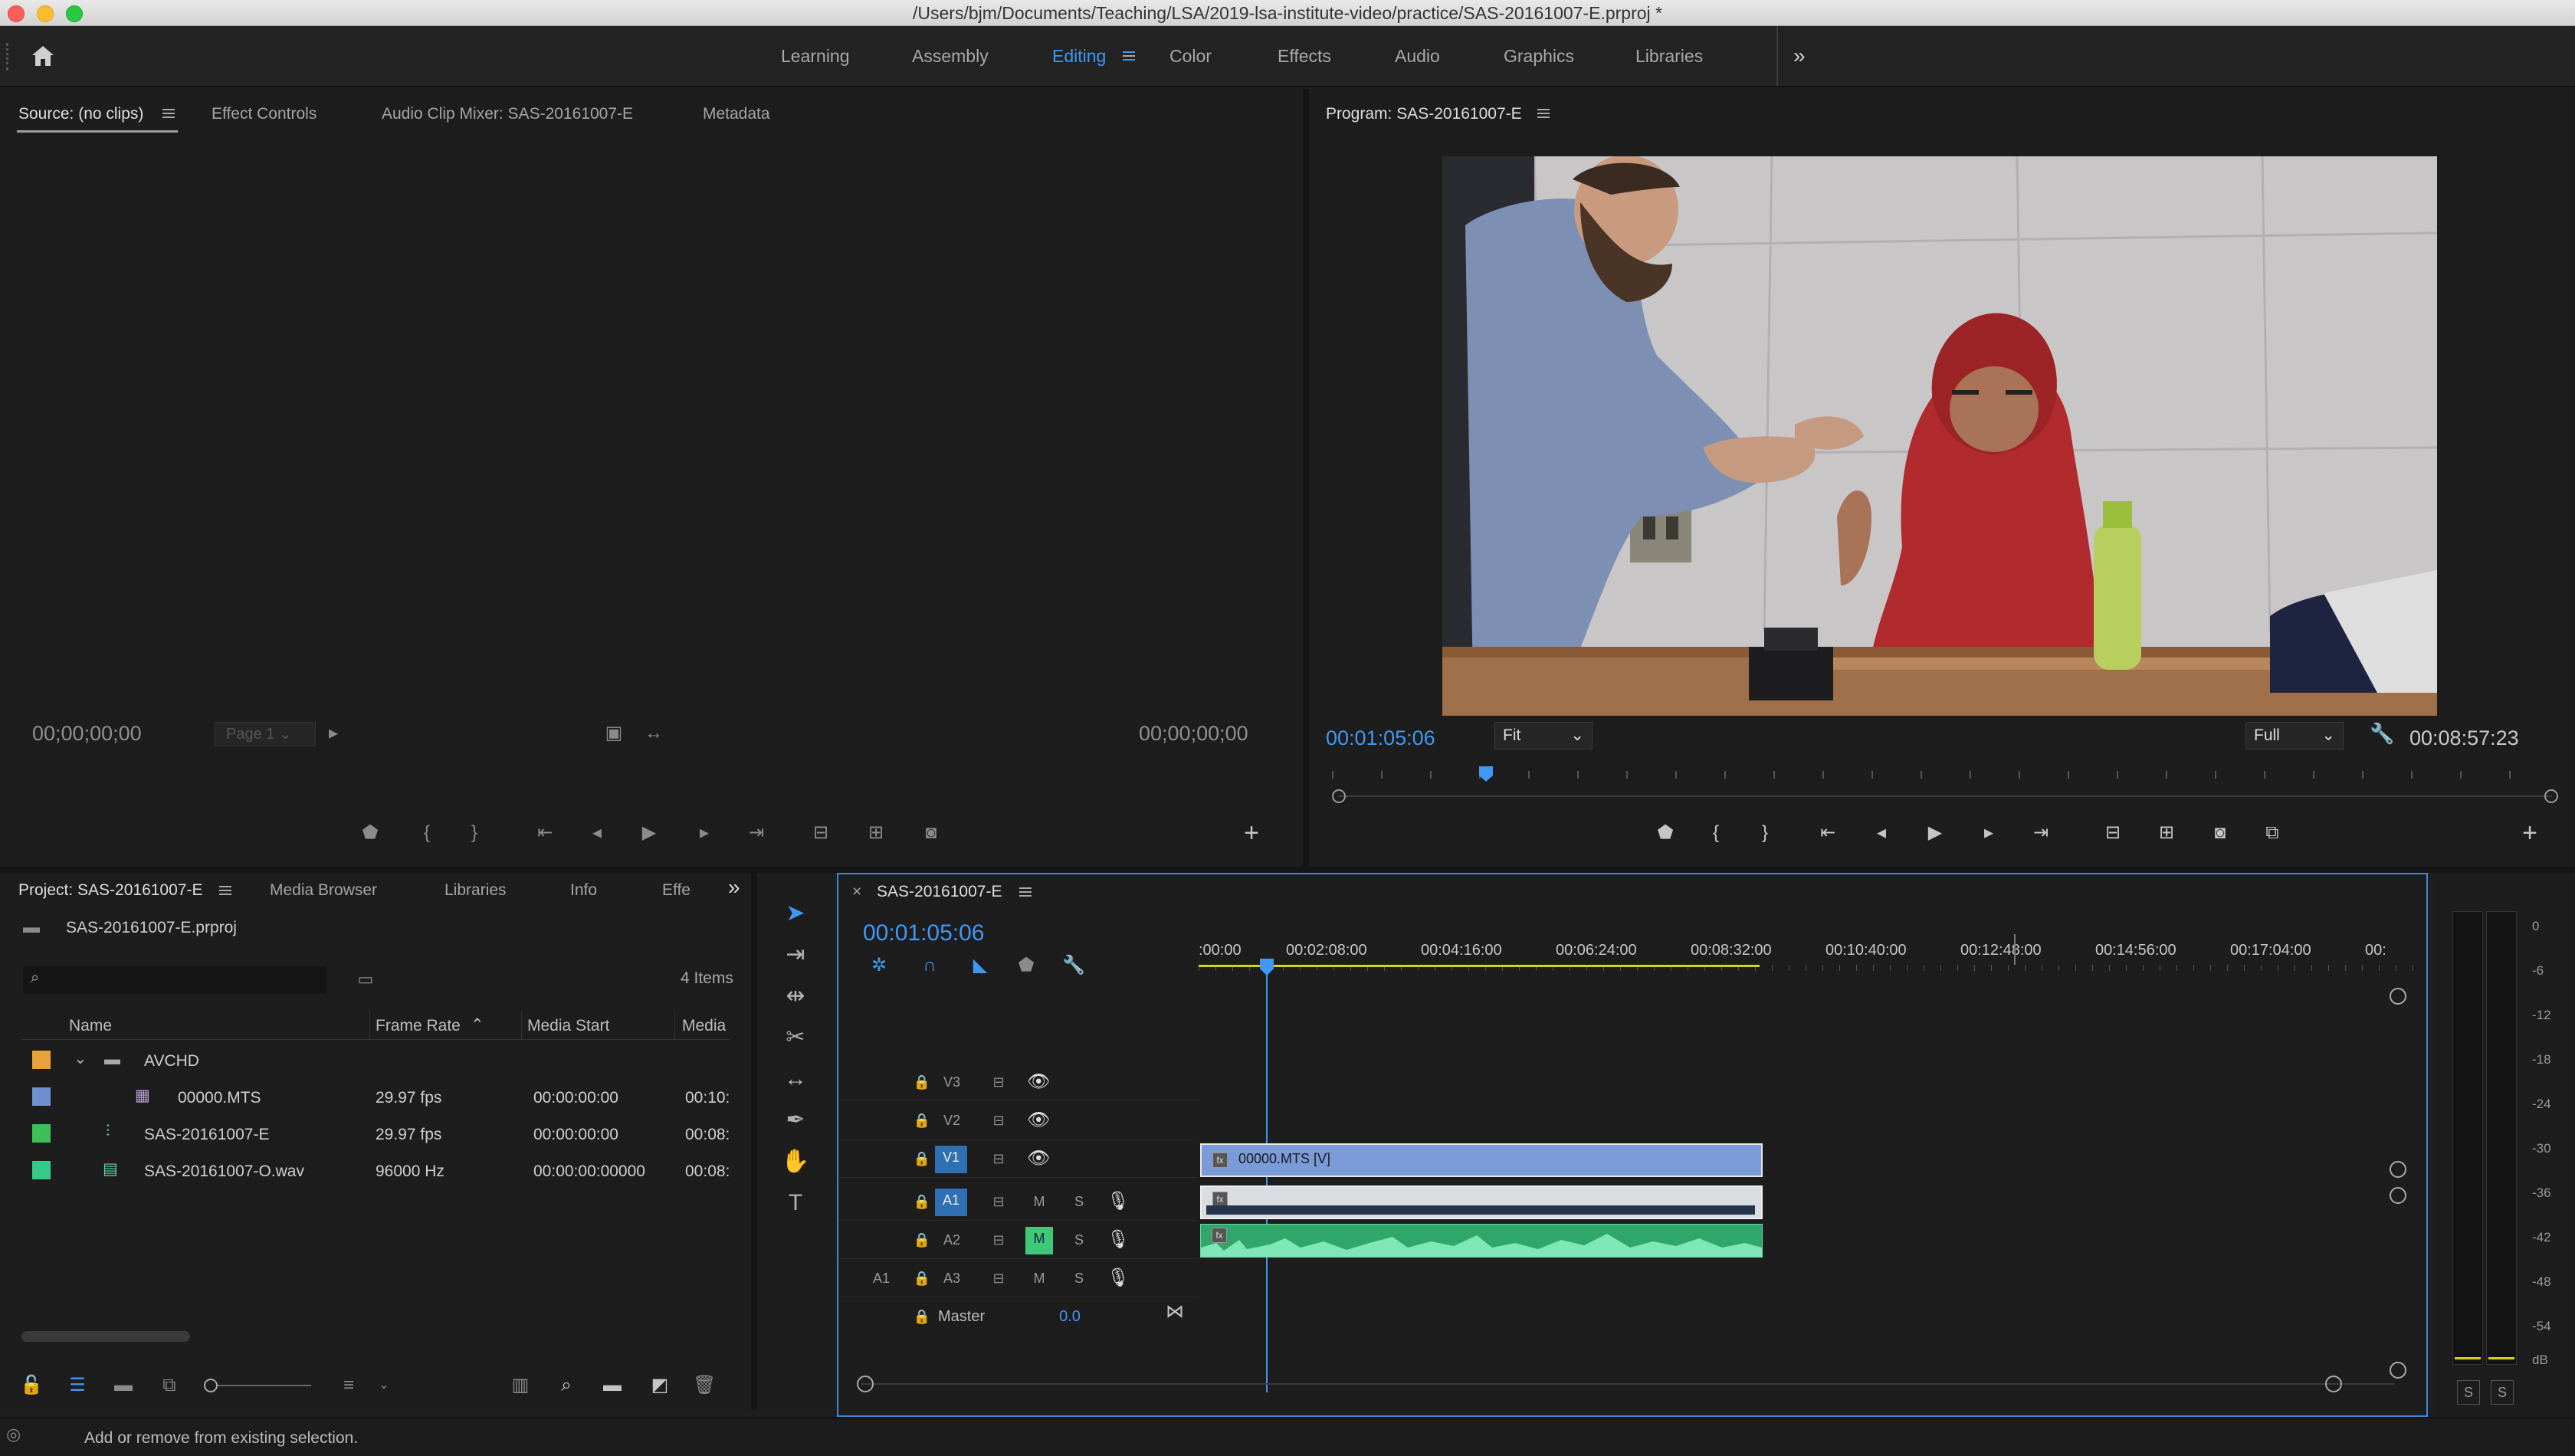  What do you see at coordinates (952, 1278) in the screenshot?
I see `track-label: A3` at bounding box center [952, 1278].